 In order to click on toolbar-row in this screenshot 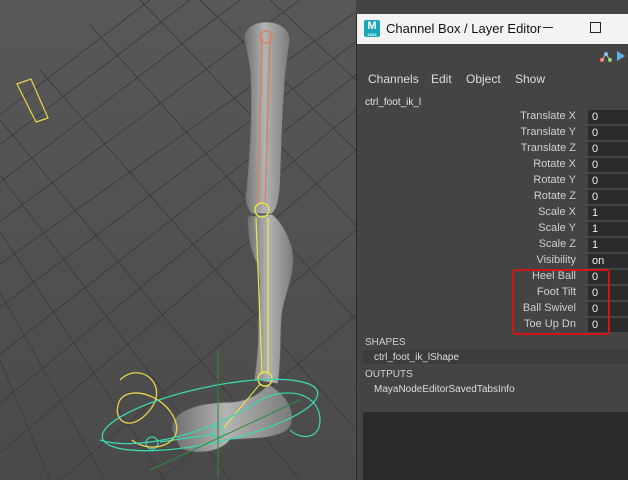, I will do `click(492, 56)`.